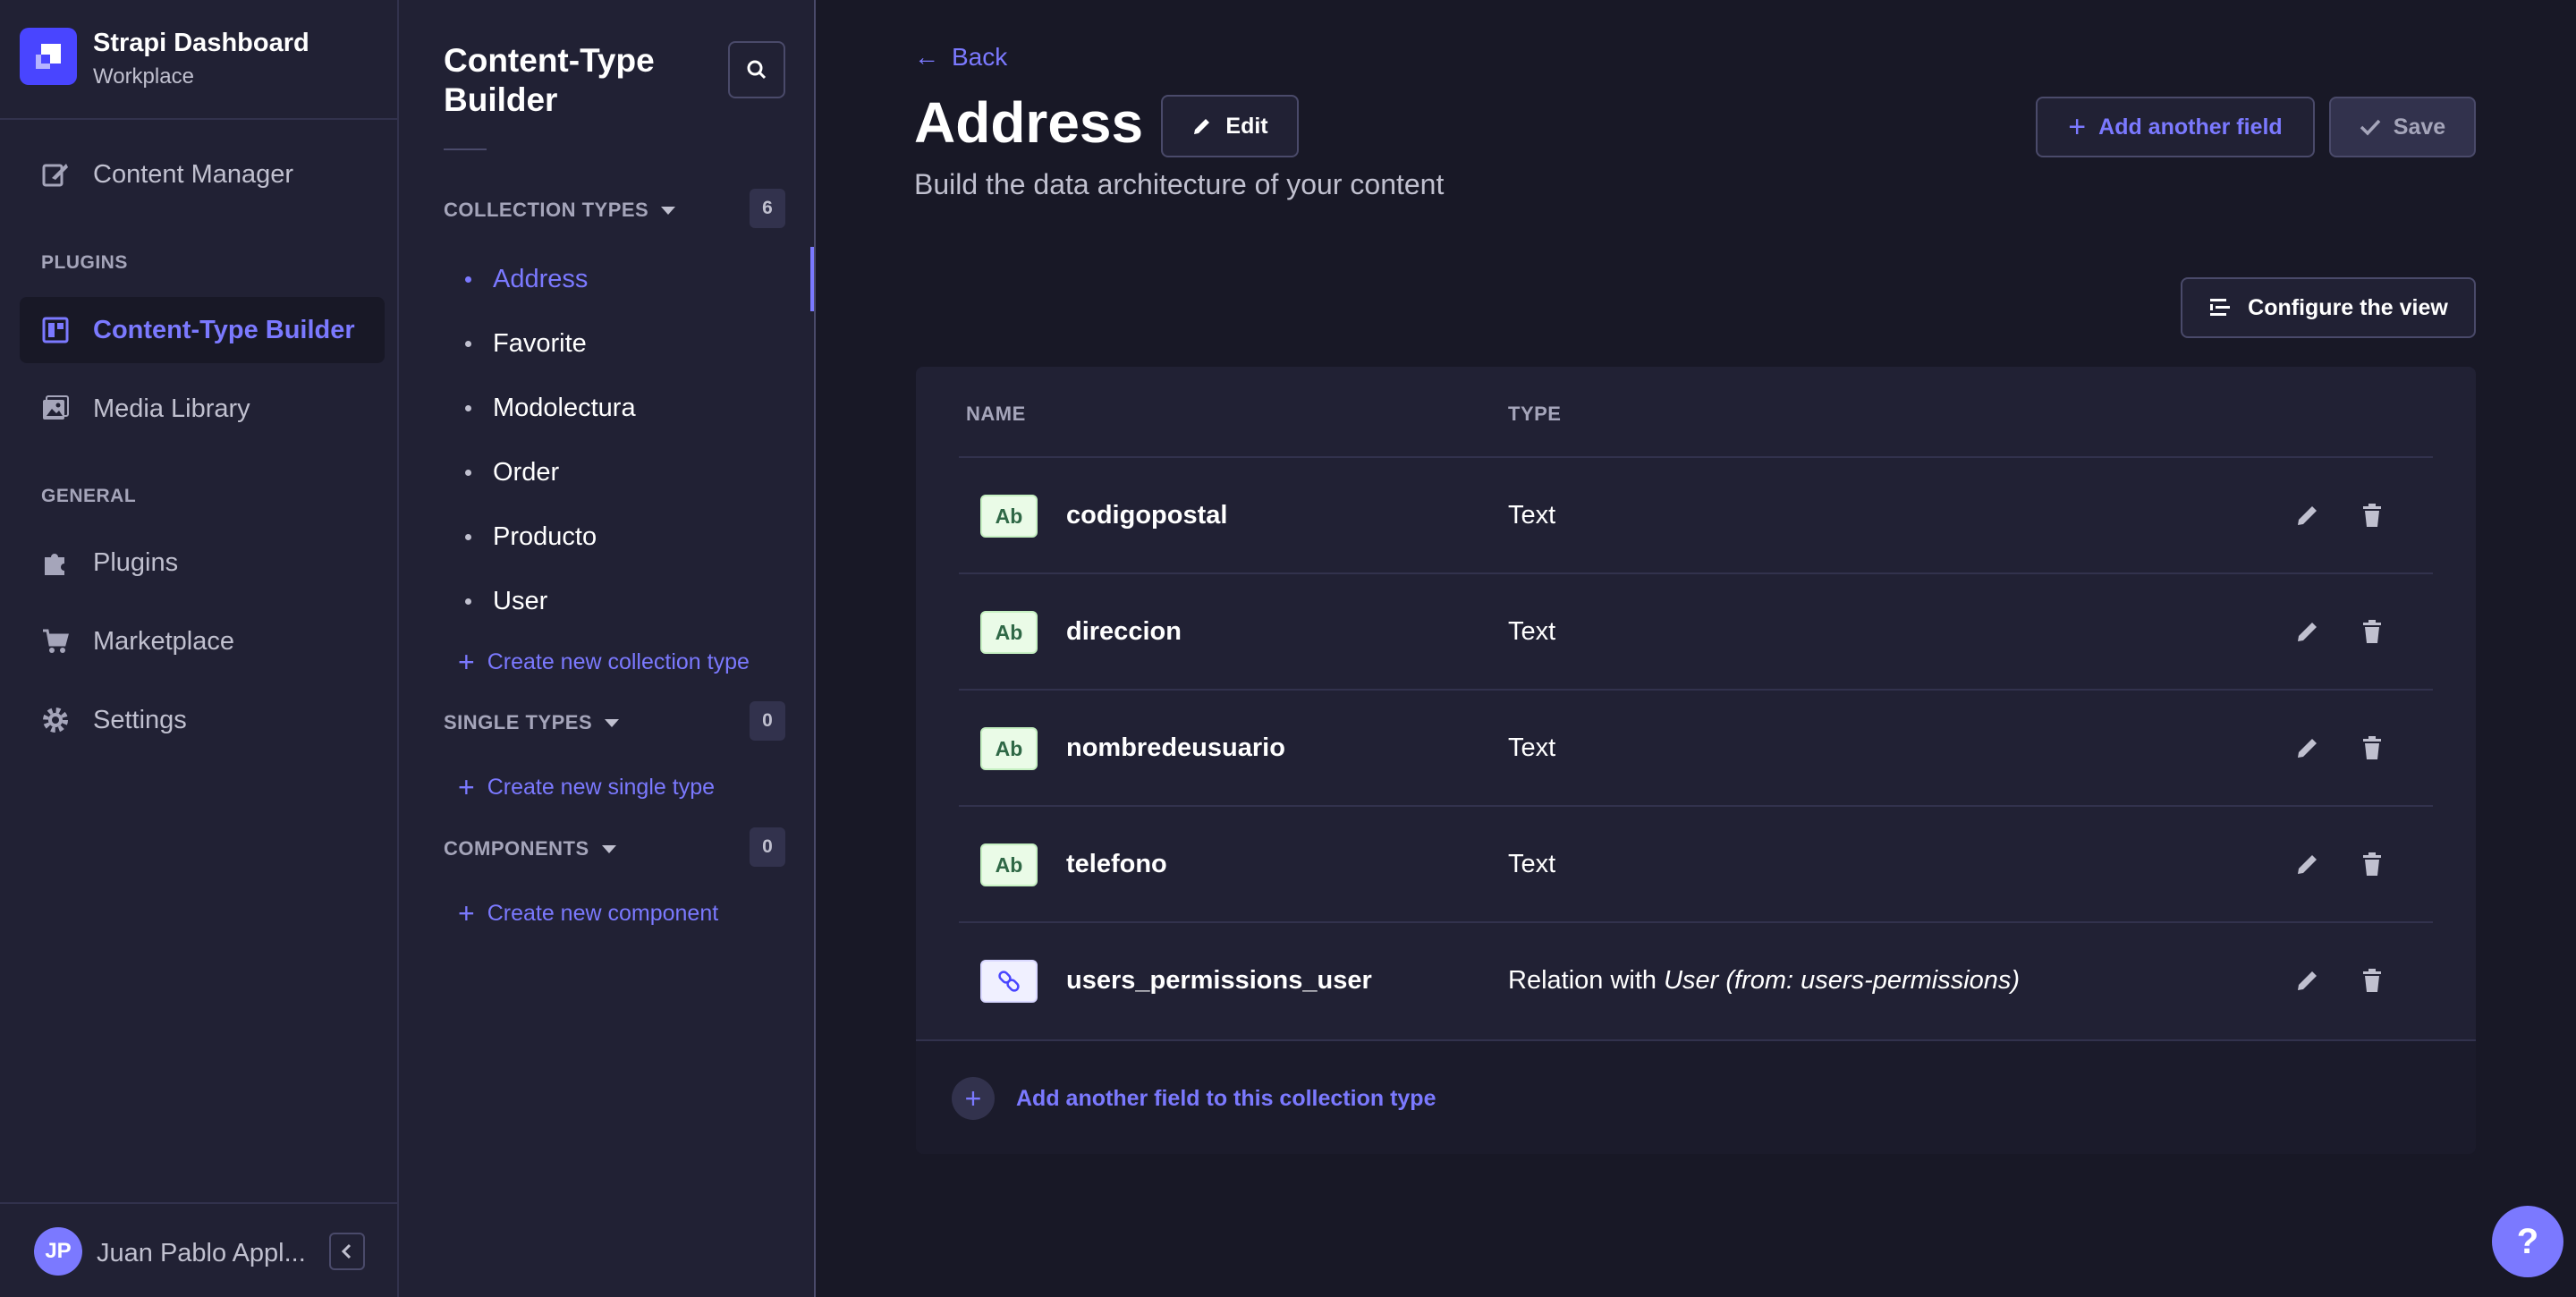 The height and width of the screenshot is (1297, 2576). Describe the element at coordinates (1009, 982) in the screenshot. I see `link-icon` at that location.